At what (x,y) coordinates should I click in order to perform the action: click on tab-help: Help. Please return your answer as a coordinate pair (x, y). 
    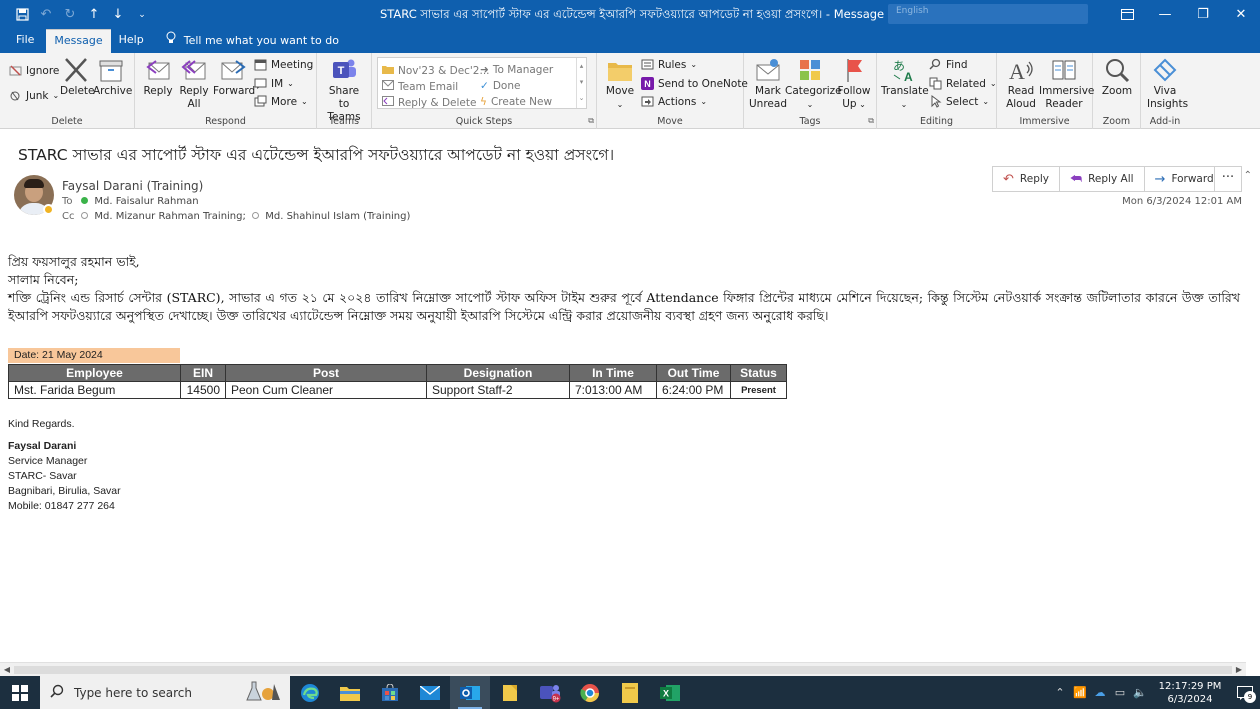
    Looking at the image, I should click on (131, 41).